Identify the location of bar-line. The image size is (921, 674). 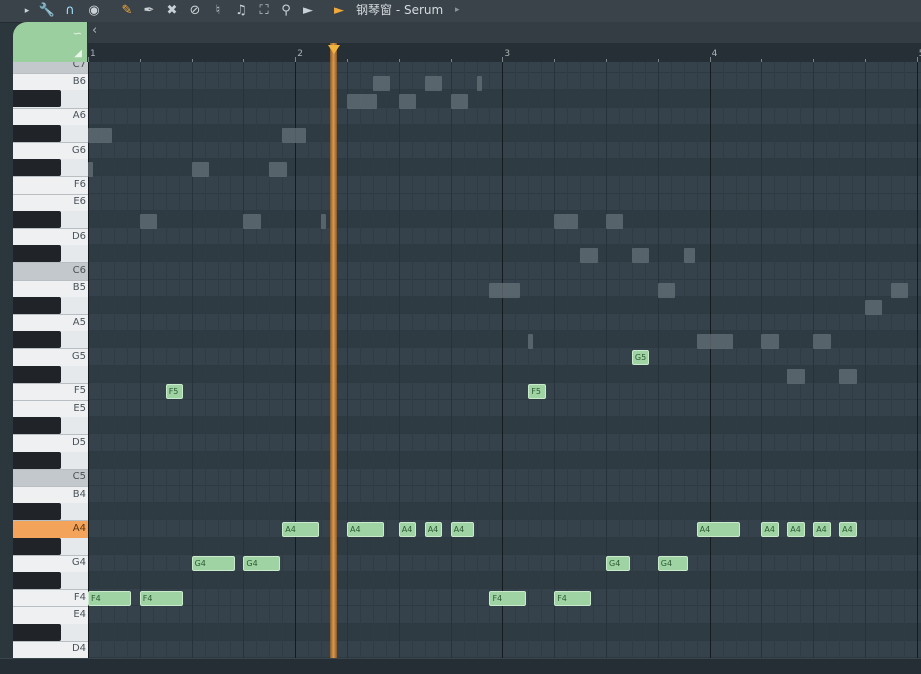
(88, 360).